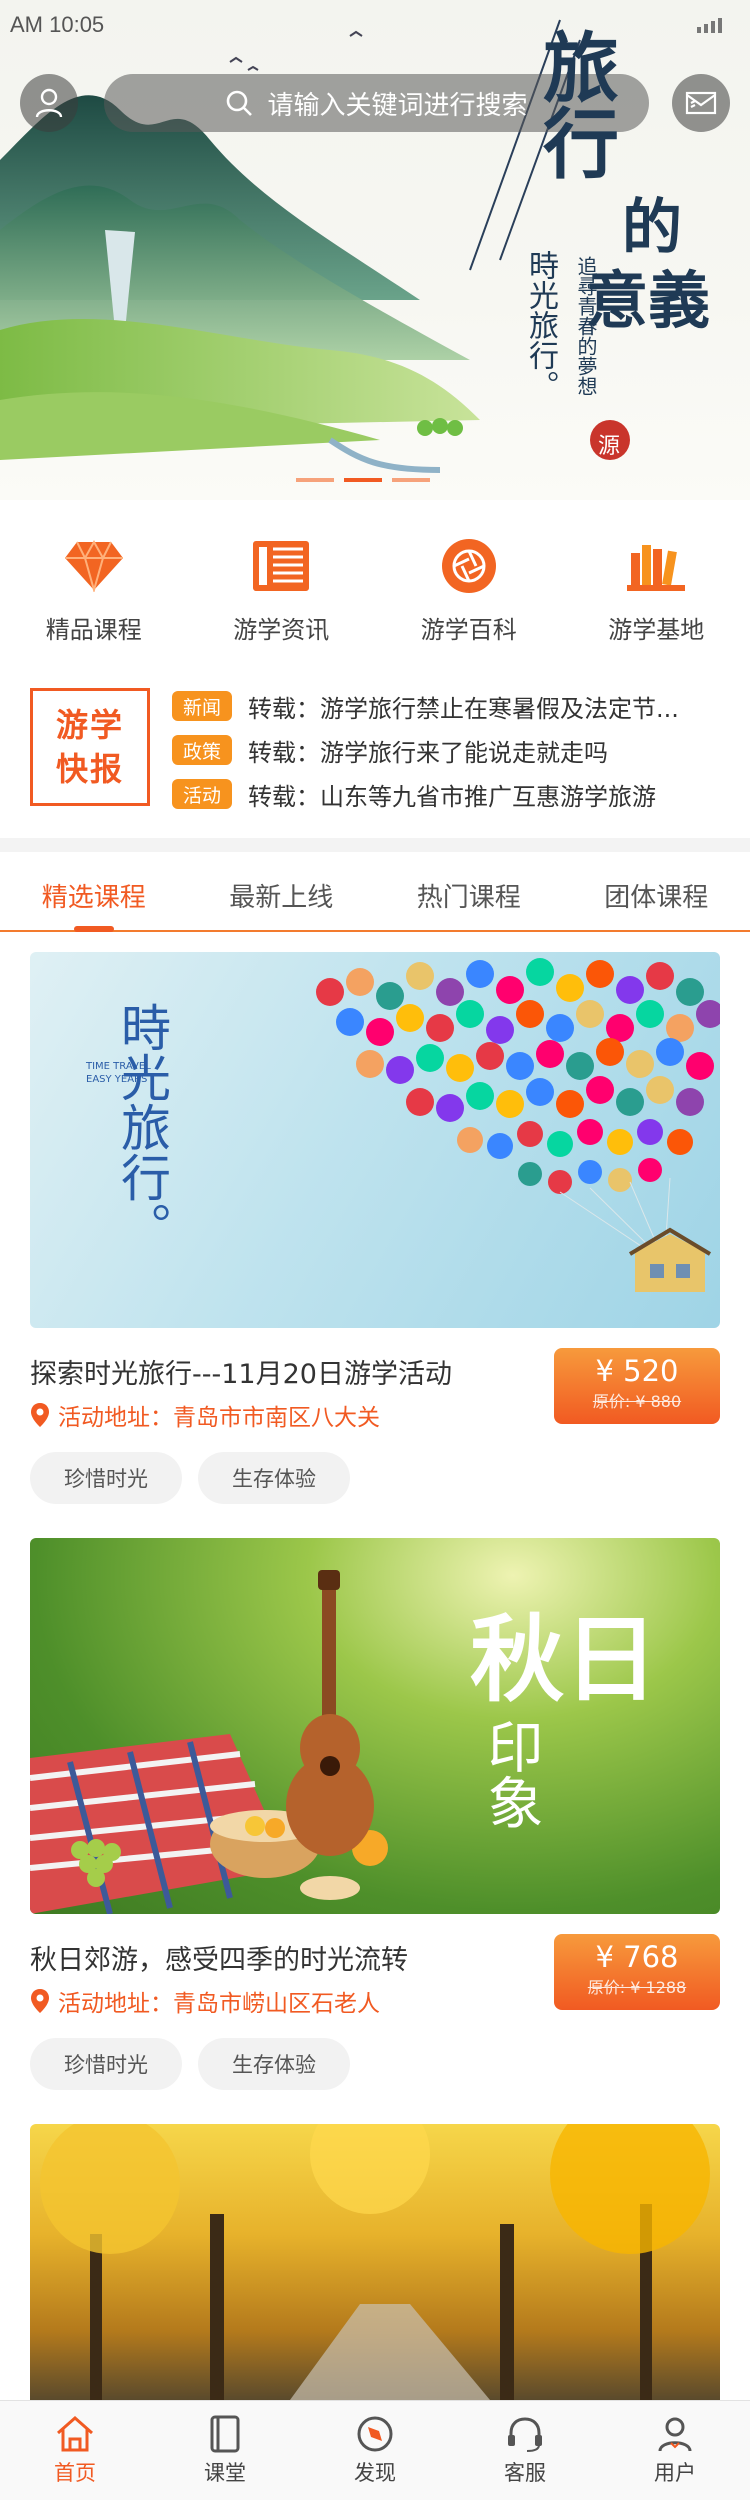 The image size is (750, 2500). What do you see at coordinates (202, 794) in the screenshot?
I see `news-tag: 活动` at bounding box center [202, 794].